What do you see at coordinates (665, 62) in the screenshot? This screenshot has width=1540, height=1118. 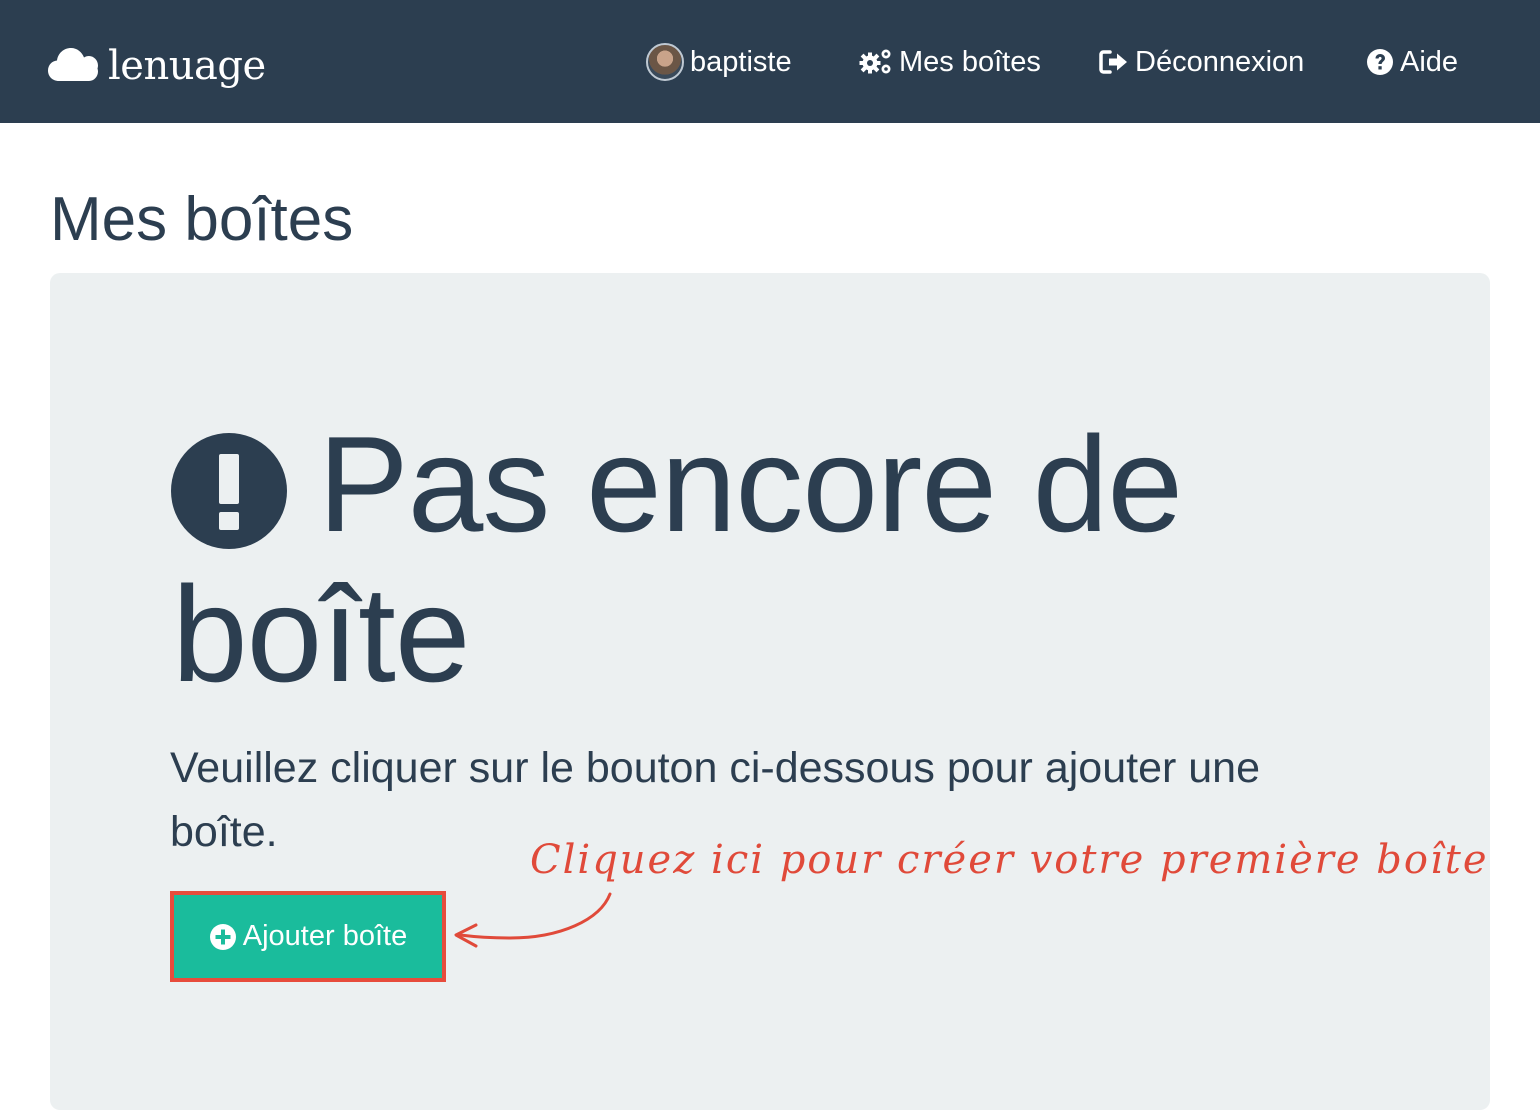 I see `avatar` at bounding box center [665, 62].